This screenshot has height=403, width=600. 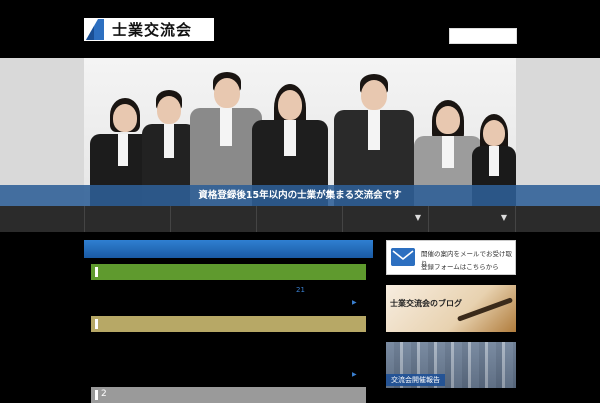 What do you see at coordinates (460, 267) in the screenshot?
I see `mail-banner-line2: 登録フォームはこちらから` at bounding box center [460, 267].